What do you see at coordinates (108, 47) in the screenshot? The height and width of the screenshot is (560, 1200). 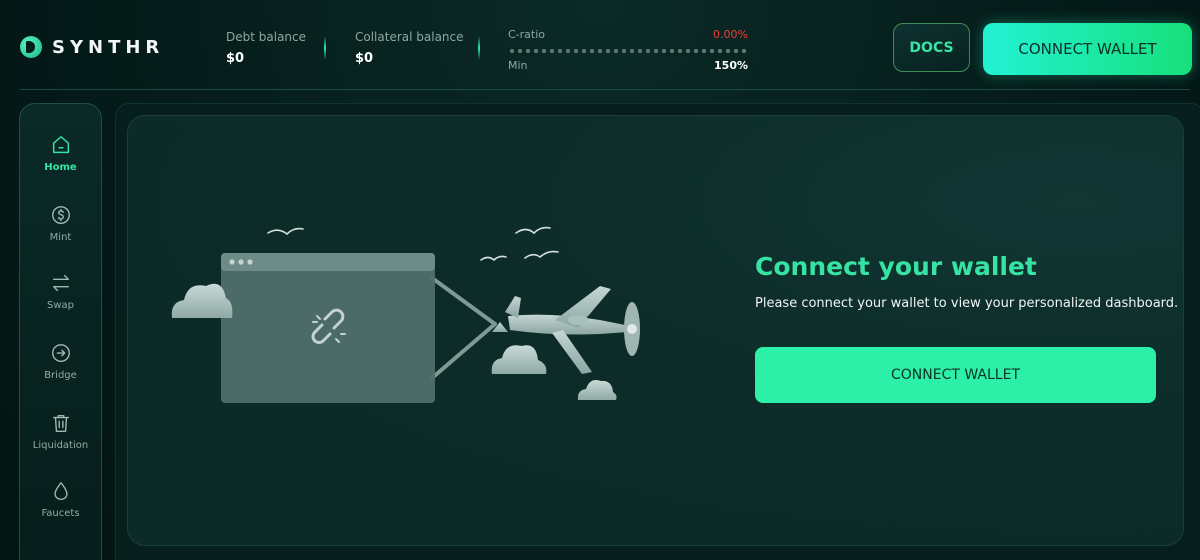 I see `brand-name: SYNTHR` at bounding box center [108, 47].